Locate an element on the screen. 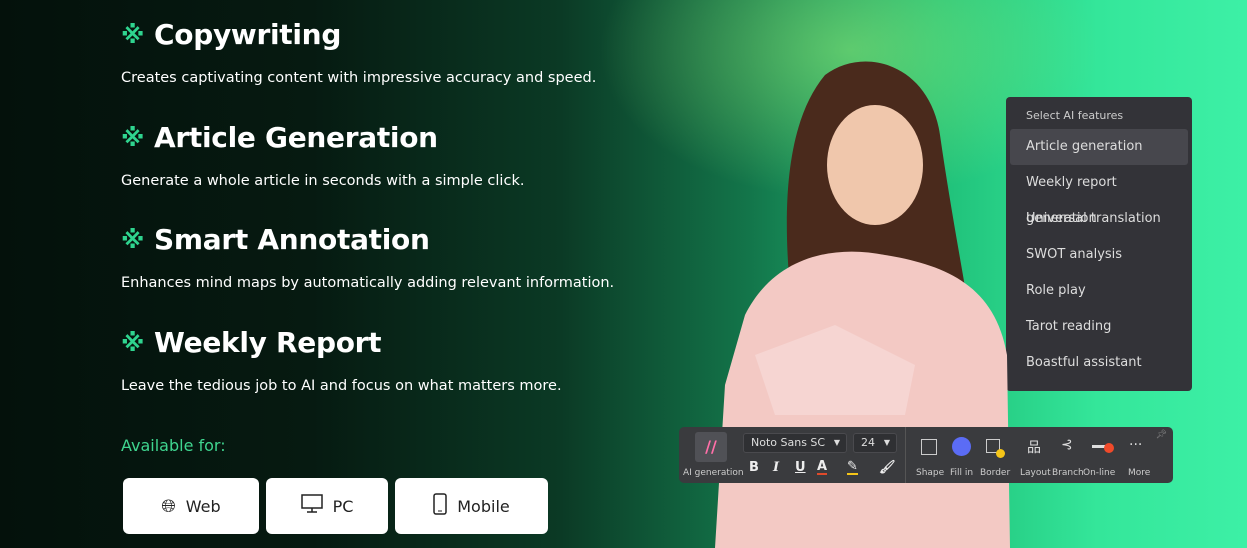 This screenshot has width=1247, height=548. monitor-icon is located at coordinates (311, 506).